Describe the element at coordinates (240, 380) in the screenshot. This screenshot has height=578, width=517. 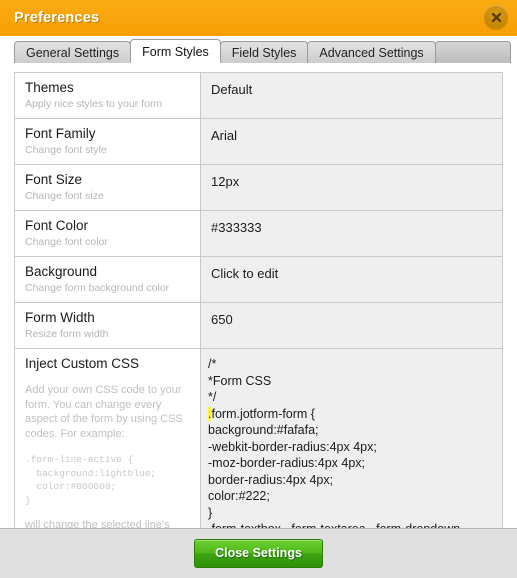
I see `css-code-before: /* *Form CSS */` at that location.